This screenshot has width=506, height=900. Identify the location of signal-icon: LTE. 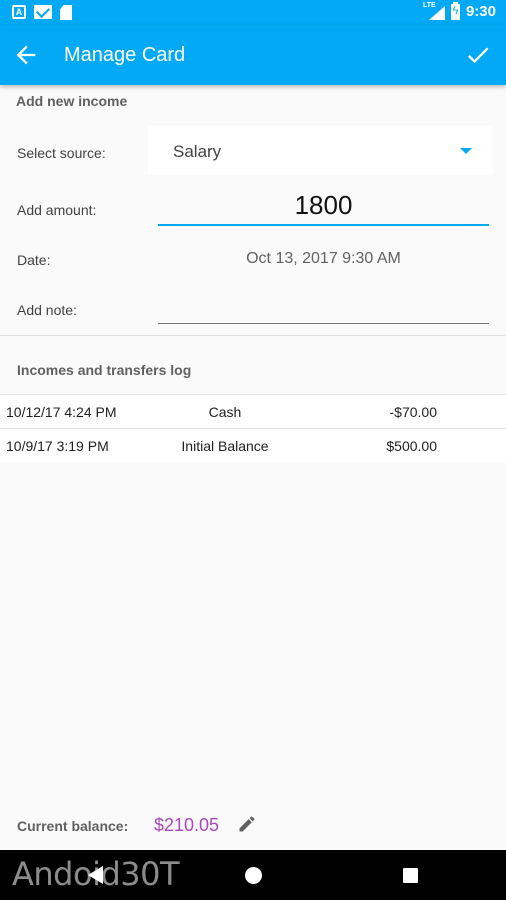
(434, 11).